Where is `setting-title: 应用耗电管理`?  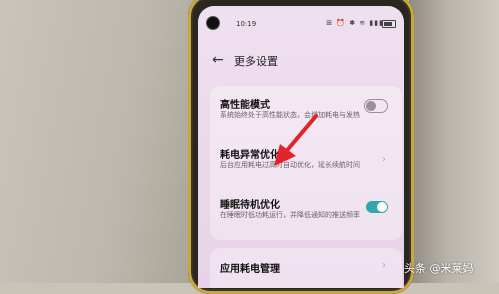
setting-title: 应用耗电管理 is located at coordinates (250, 269).